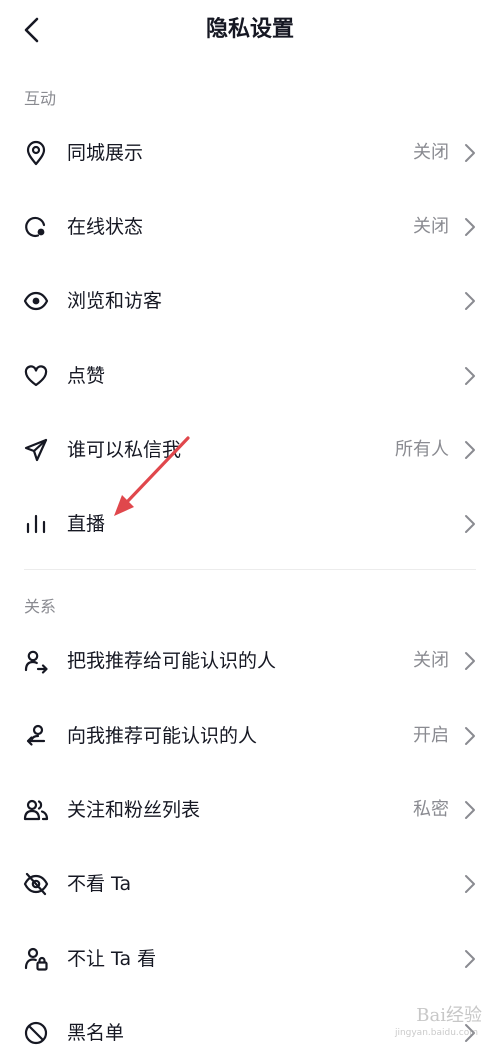  I want to click on row-label: 向我推荐可能认识的人, so click(162, 736).